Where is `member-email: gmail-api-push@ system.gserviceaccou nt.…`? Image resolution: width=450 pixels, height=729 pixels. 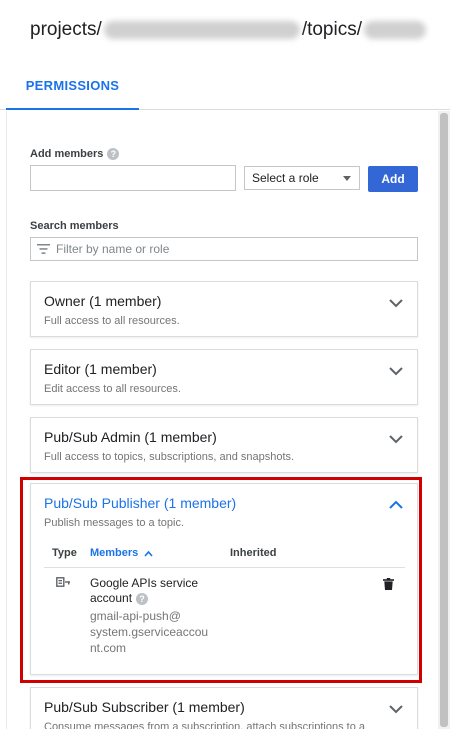 member-email: gmail-api-push@ system.gserviceaccou nt.… is located at coordinates (155, 632).